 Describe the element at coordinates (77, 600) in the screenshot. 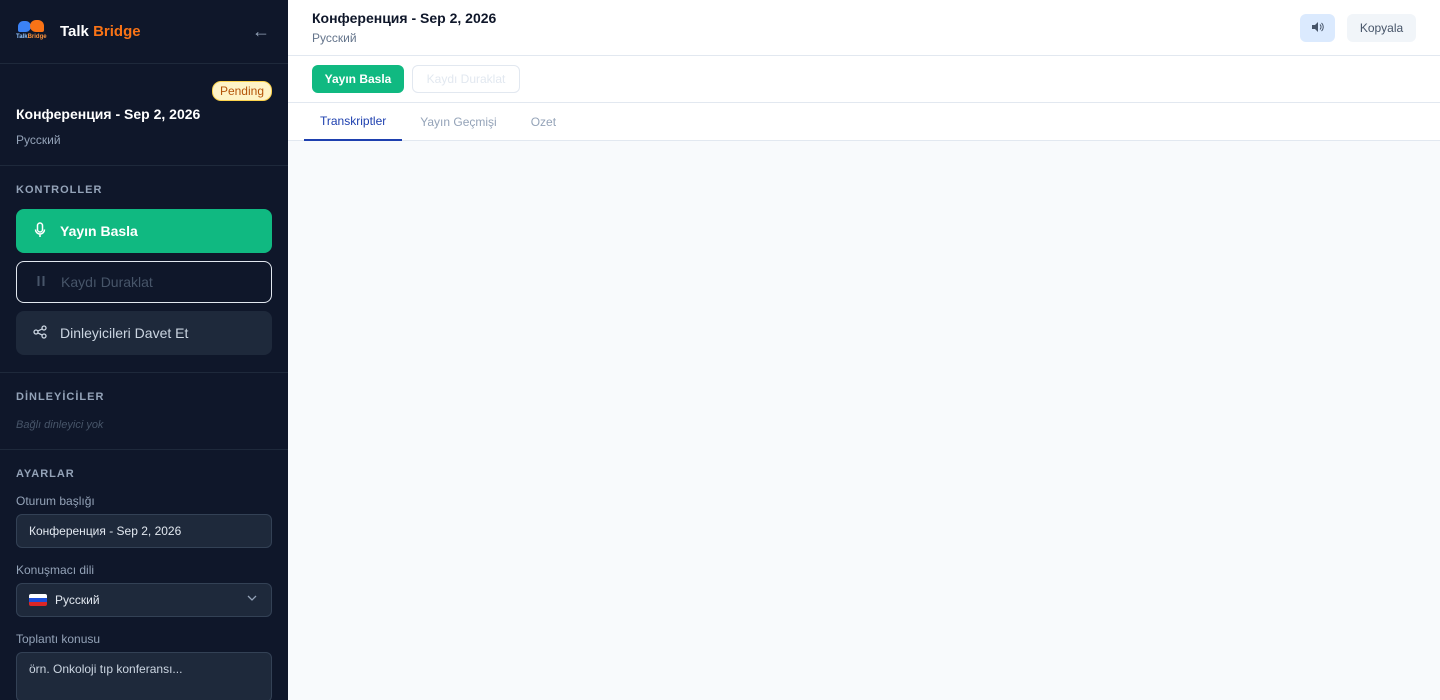

I see `speaker-language-value: Русский` at that location.